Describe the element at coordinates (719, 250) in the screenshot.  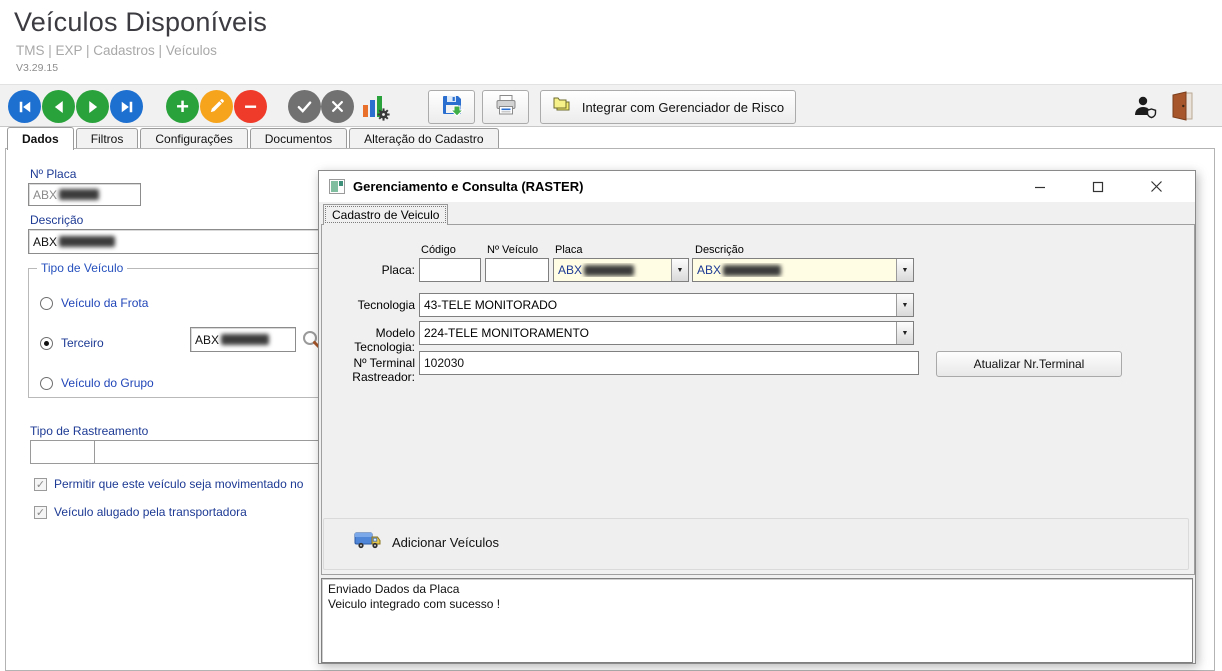
I see `col-header-descricao: Descrição` at that location.